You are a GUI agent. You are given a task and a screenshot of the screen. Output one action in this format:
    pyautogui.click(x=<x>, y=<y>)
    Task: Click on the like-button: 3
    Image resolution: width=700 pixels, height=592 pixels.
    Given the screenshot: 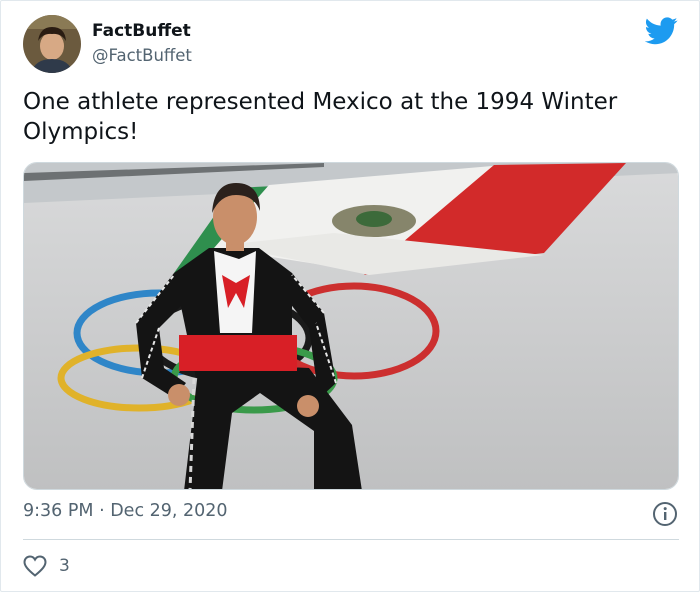 What is the action you would take?
    pyautogui.click(x=46, y=566)
    